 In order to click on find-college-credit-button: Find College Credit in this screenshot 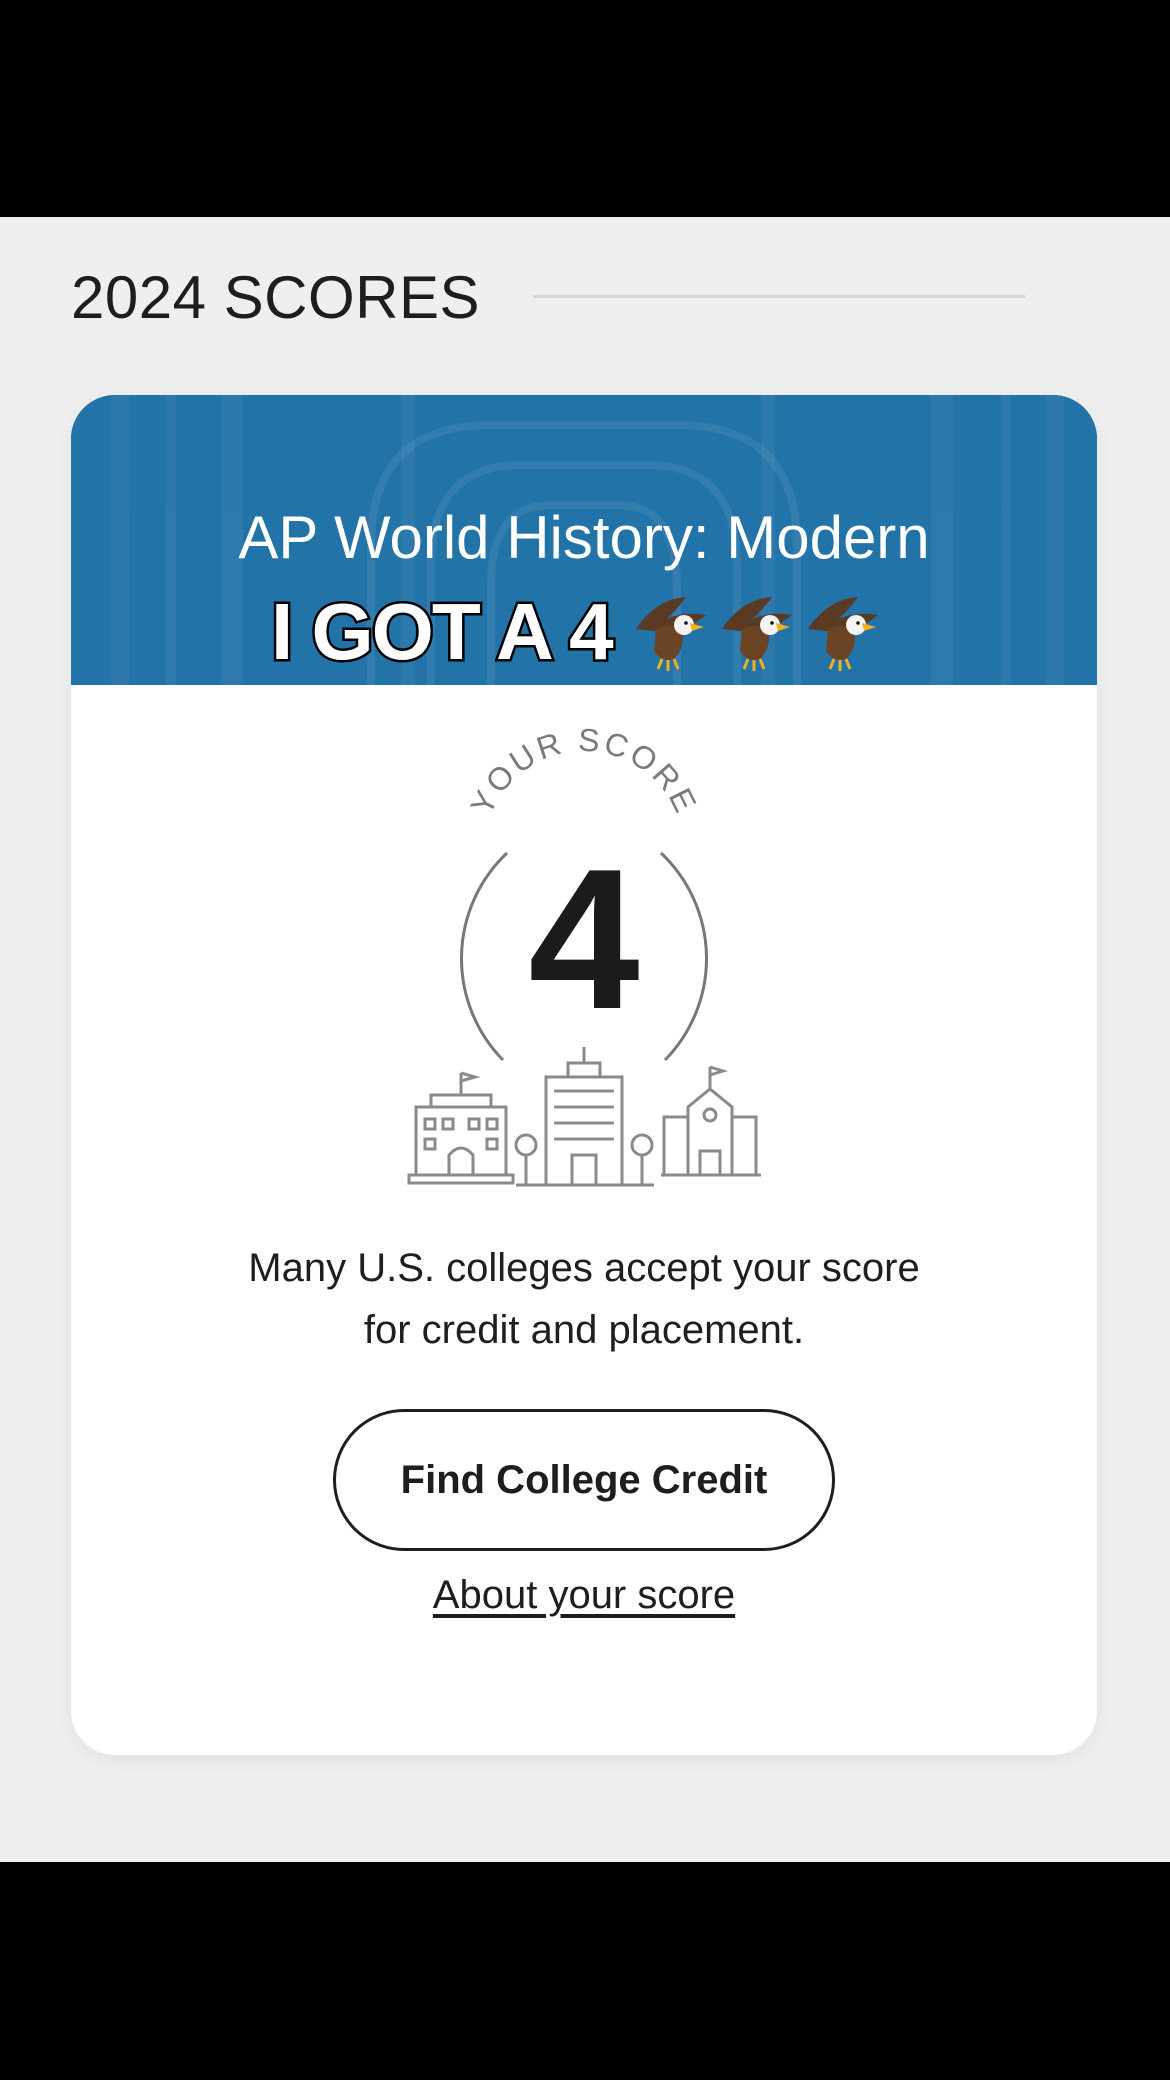, I will do `click(584, 1480)`.